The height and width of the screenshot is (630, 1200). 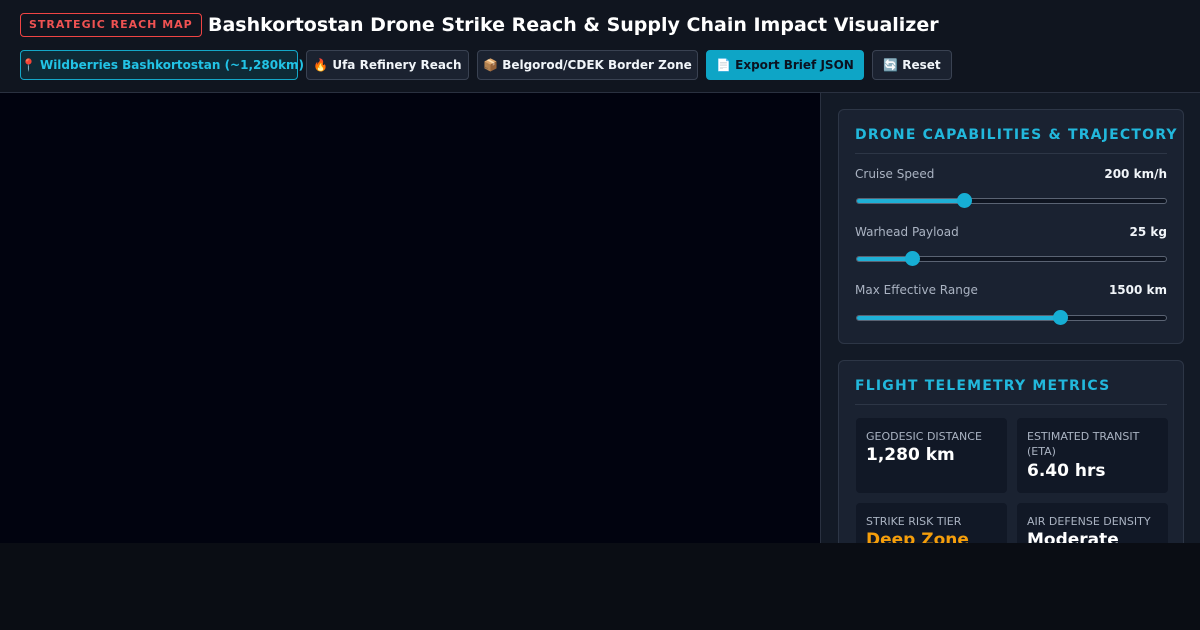 What do you see at coordinates (724, 65) in the screenshot?
I see `document-icon: 📄` at bounding box center [724, 65].